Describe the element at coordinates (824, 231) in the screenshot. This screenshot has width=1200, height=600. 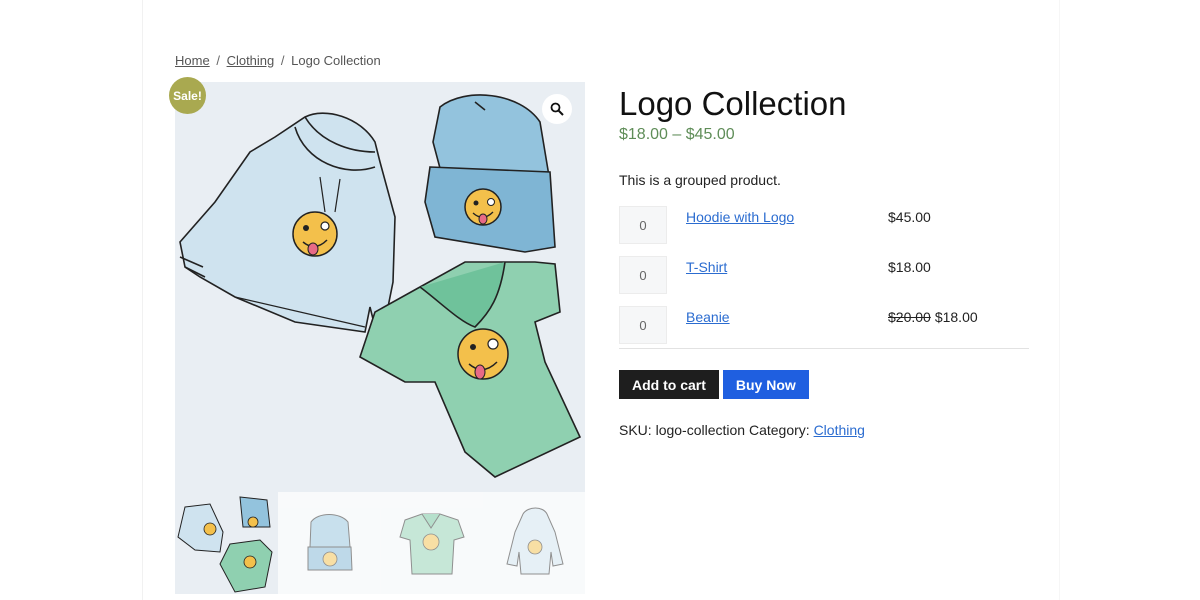
I see `grouped-product-row: Hoodie with Logo $45.00` at that location.